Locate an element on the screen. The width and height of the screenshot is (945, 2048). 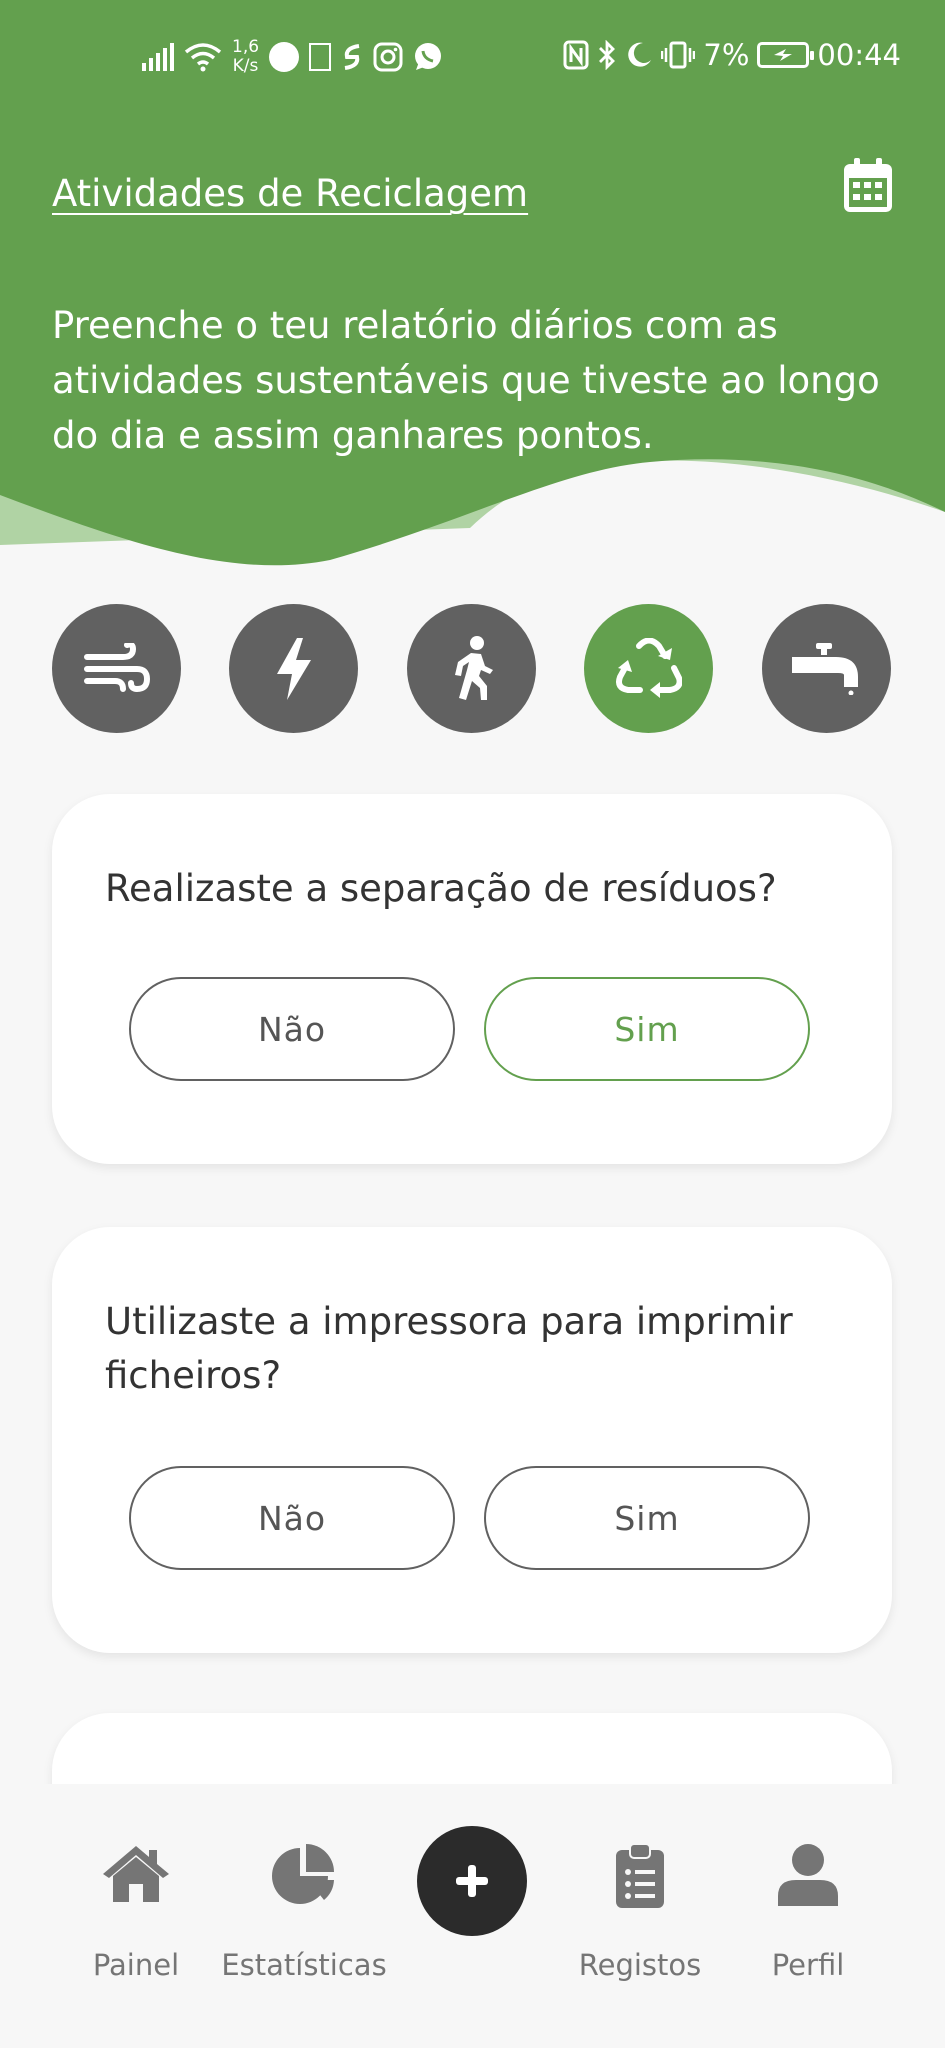
nav-label: Registos is located at coordinates (640, 1965).